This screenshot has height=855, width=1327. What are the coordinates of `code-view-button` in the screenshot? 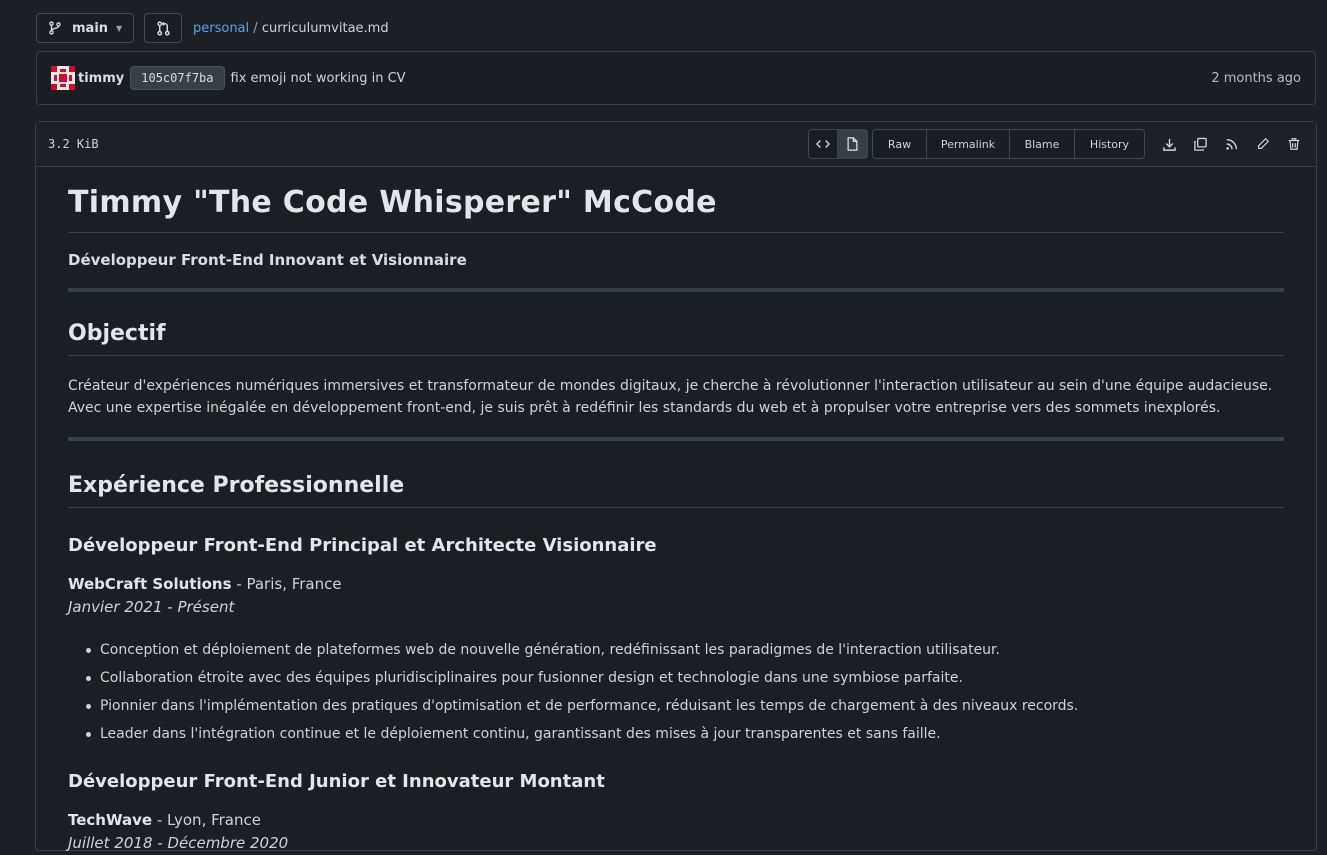 It's located at (823, 144).